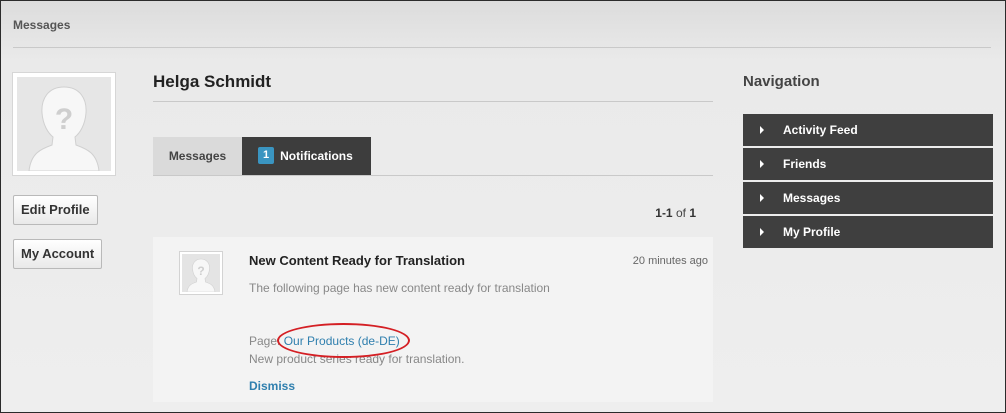 Image resolution: width=1006 pixels, height=413 pixels. I want to click on tab-messages: Messages, so click(197, 156).